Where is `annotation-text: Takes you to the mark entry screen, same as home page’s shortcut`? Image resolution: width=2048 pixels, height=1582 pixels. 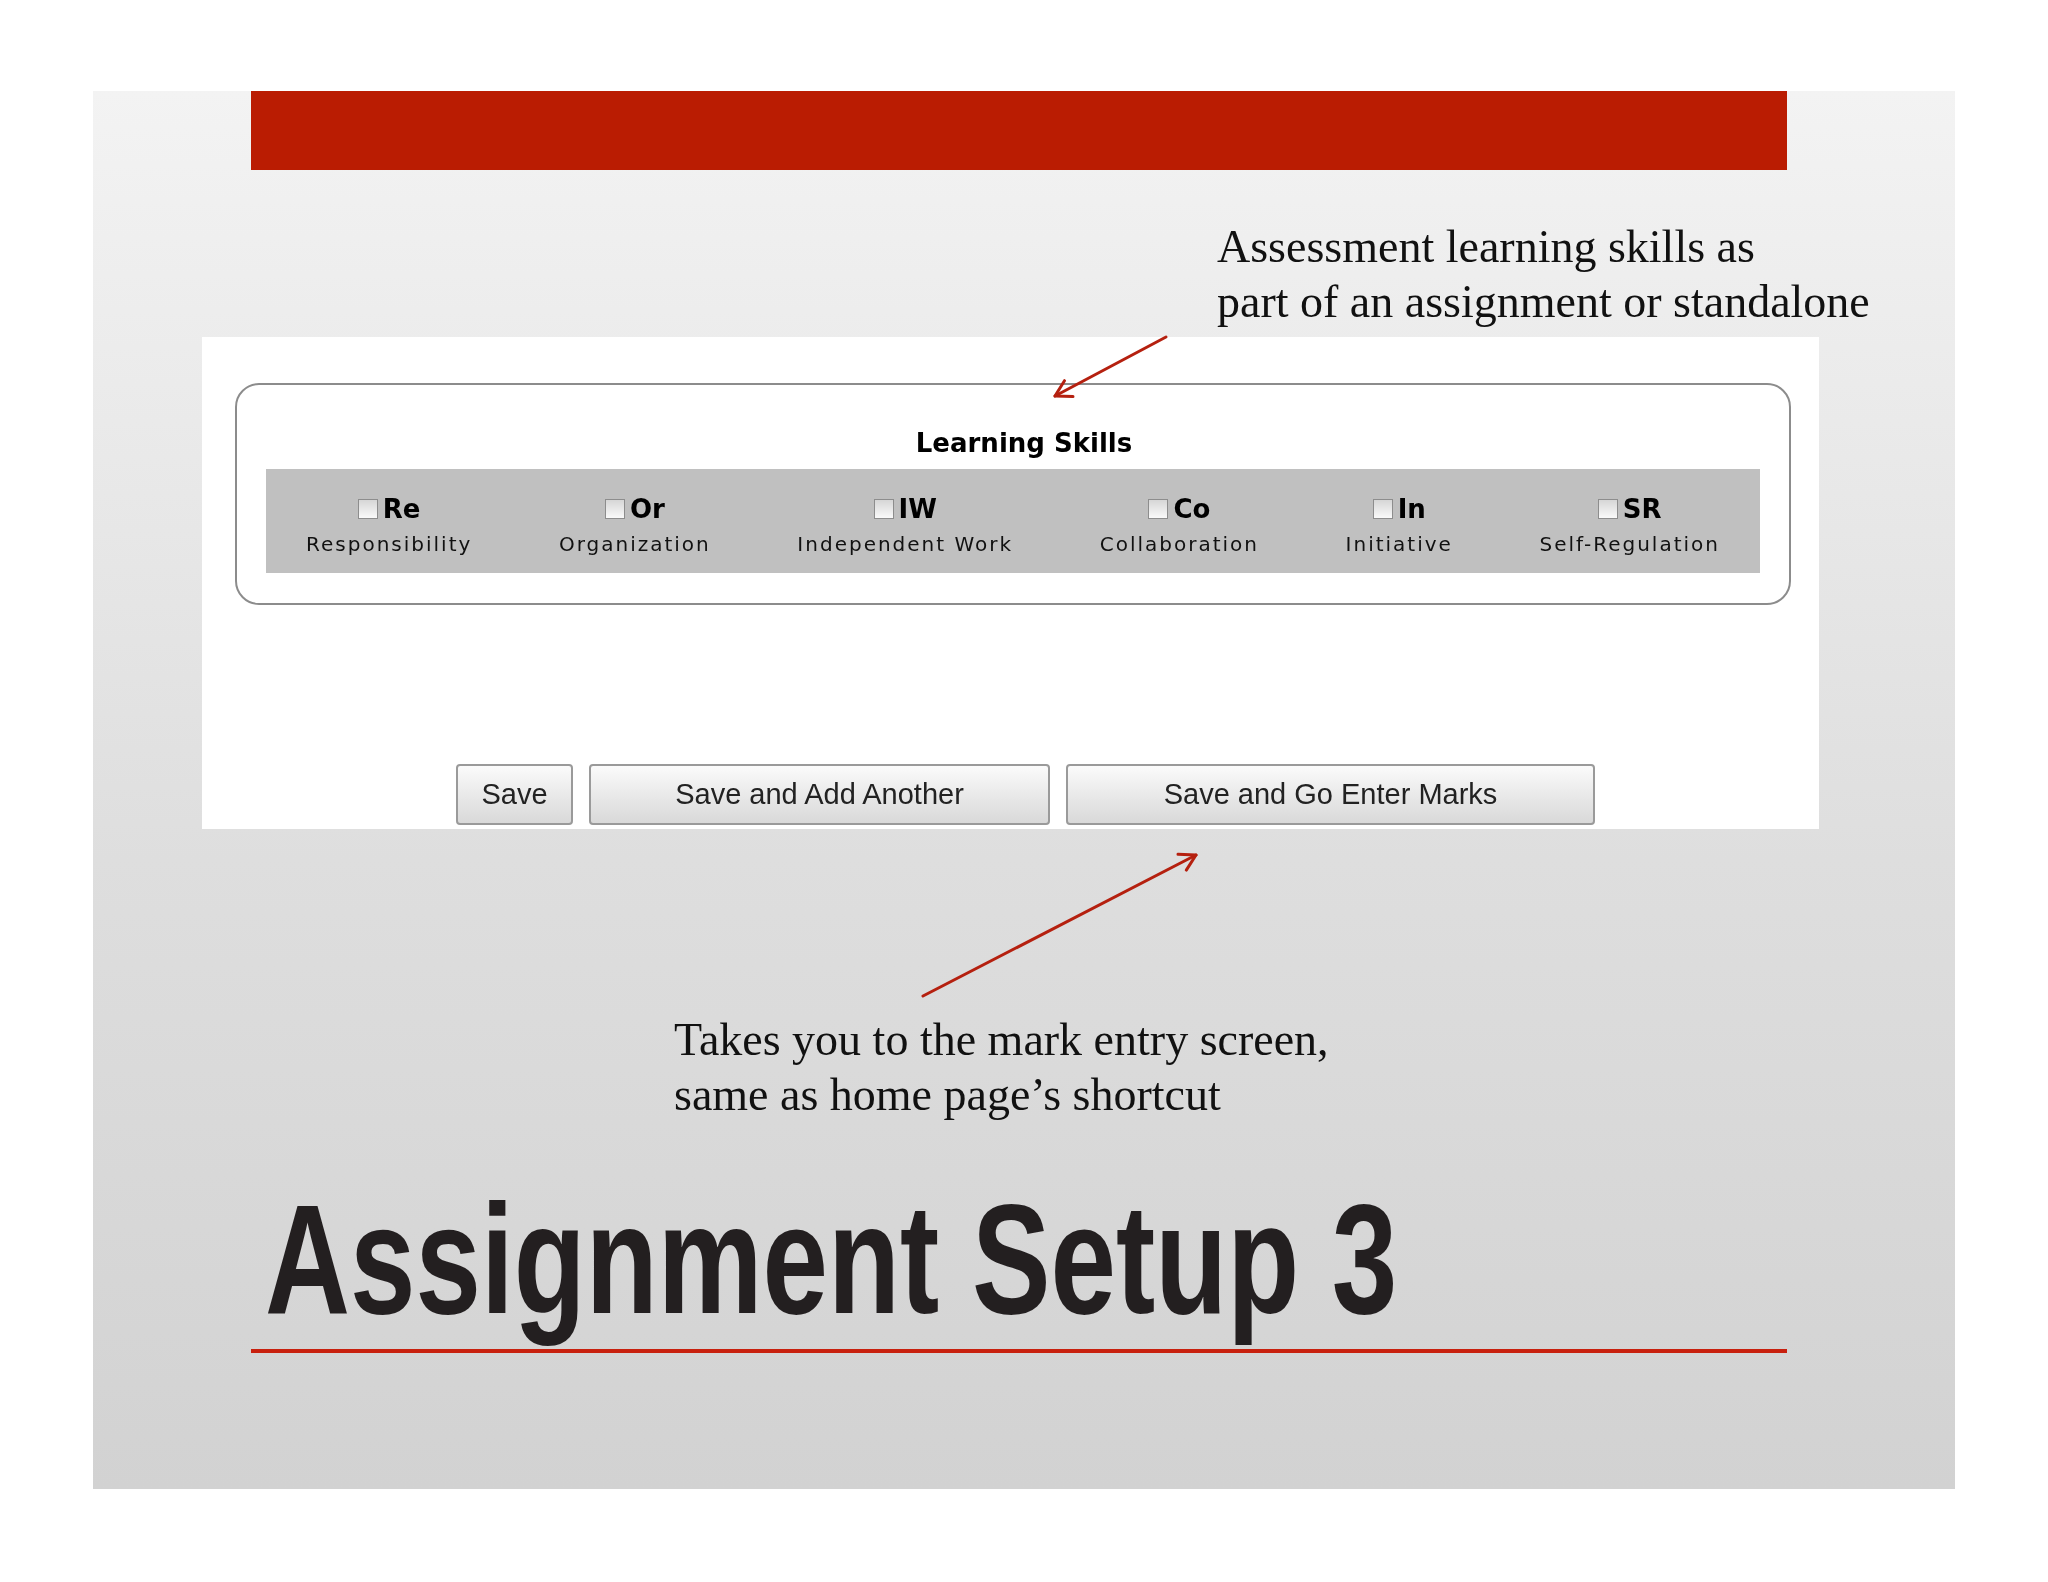
annotation-text: Takes you to the mark entry screen, same as home page’s shortcut is located at coordinates (1001, 1067).